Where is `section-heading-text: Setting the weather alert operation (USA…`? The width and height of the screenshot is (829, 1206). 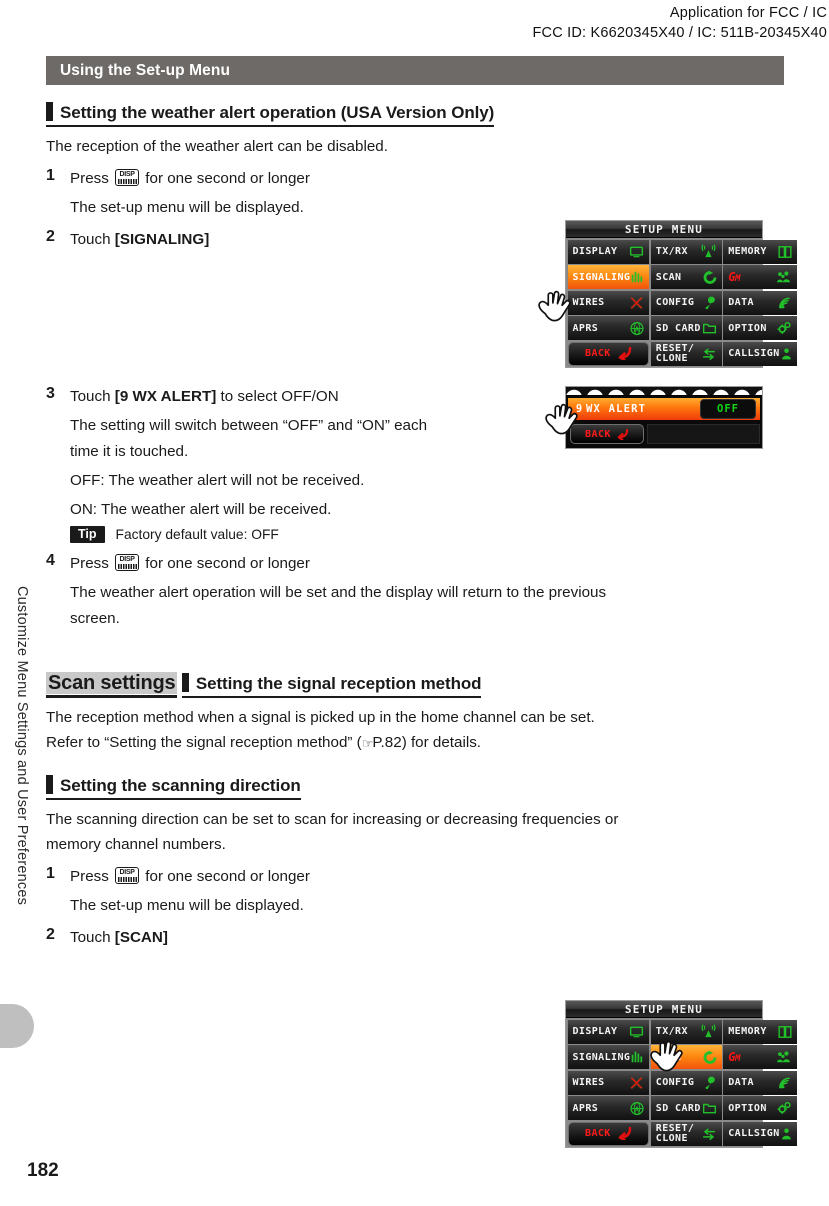
section-heading-text: Setting the weather alert operation (USA… is located at coordinates (277, 112).